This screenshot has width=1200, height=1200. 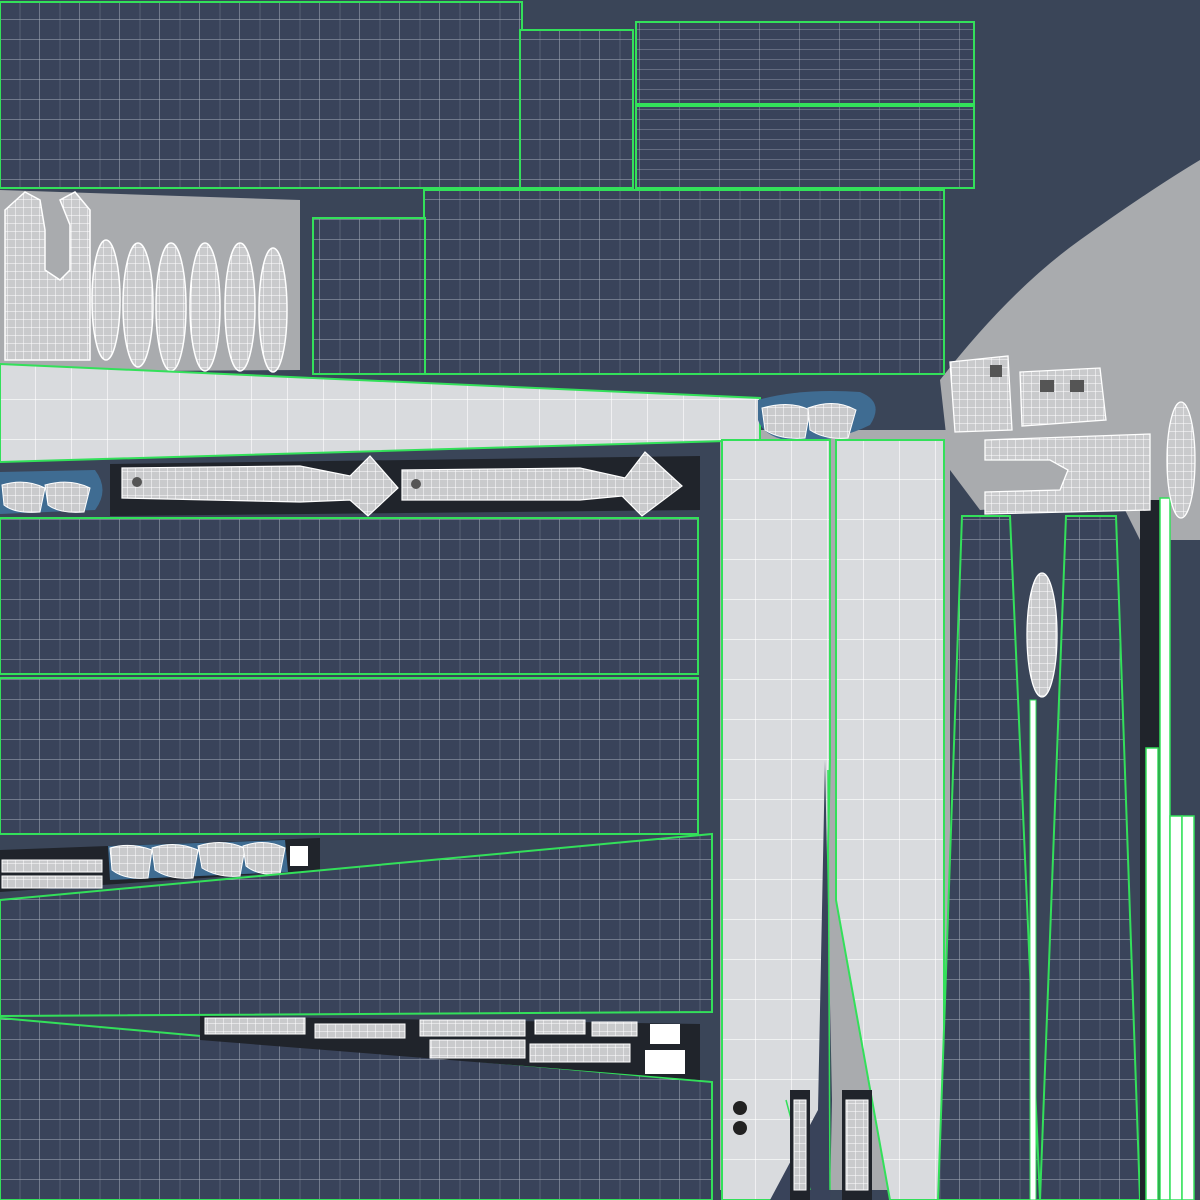 What do you see at coordinates (349, 596) in the screenshot?
I see `uv-panel-mid-left-a` at bounding box center [349, 596].